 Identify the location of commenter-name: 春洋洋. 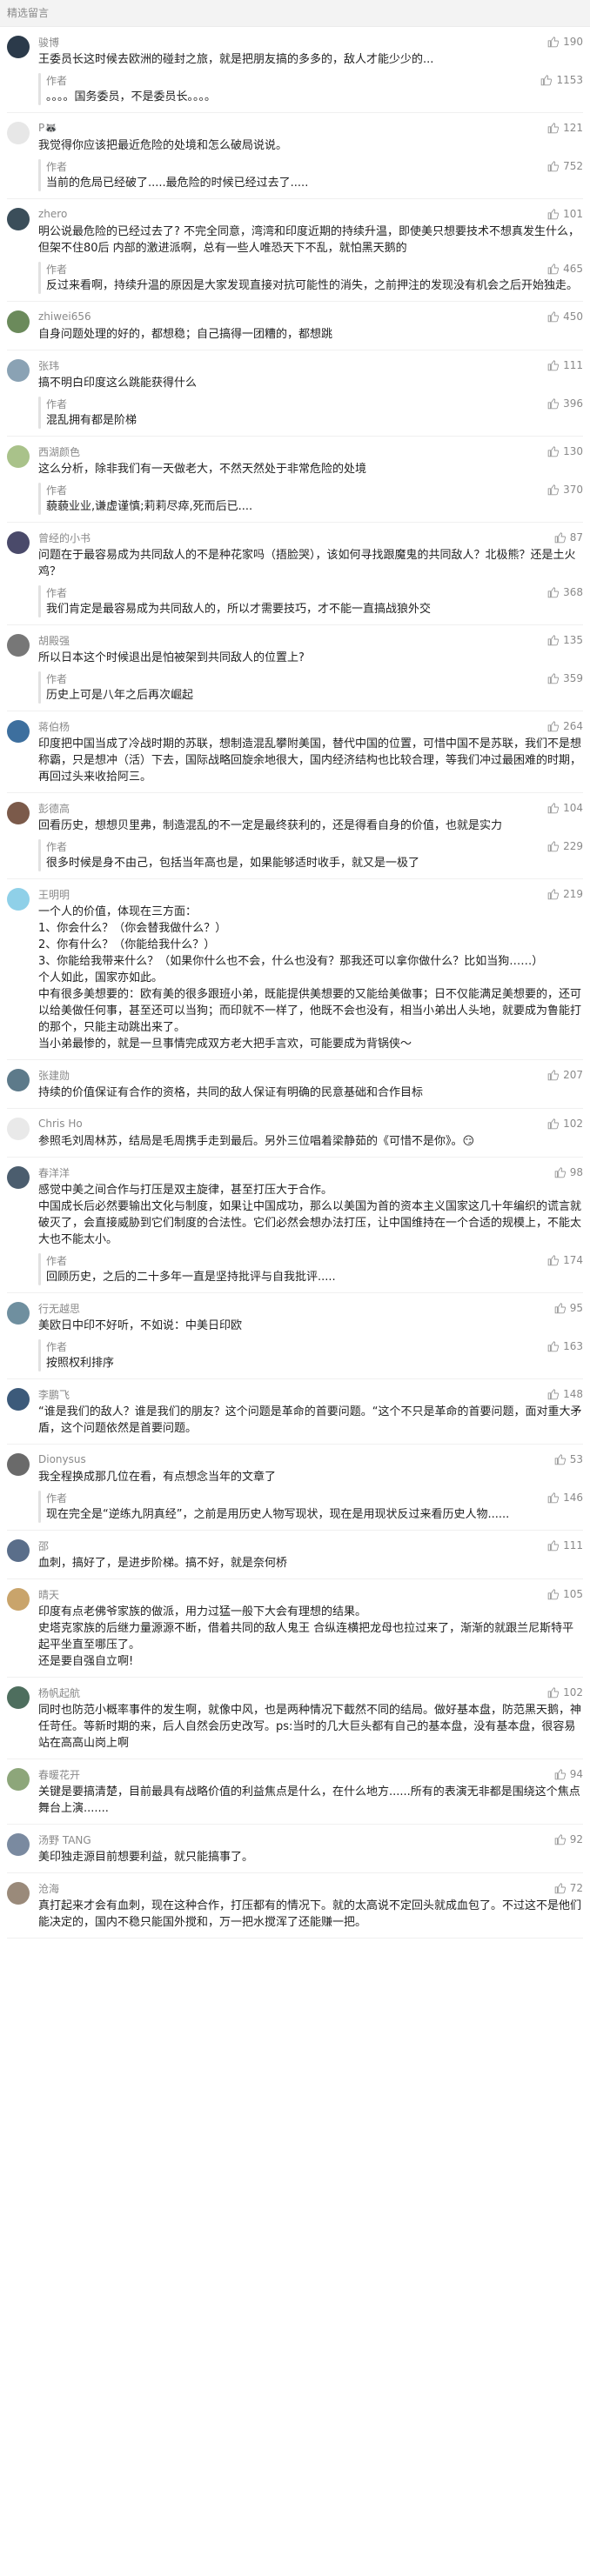
(54, 1172).